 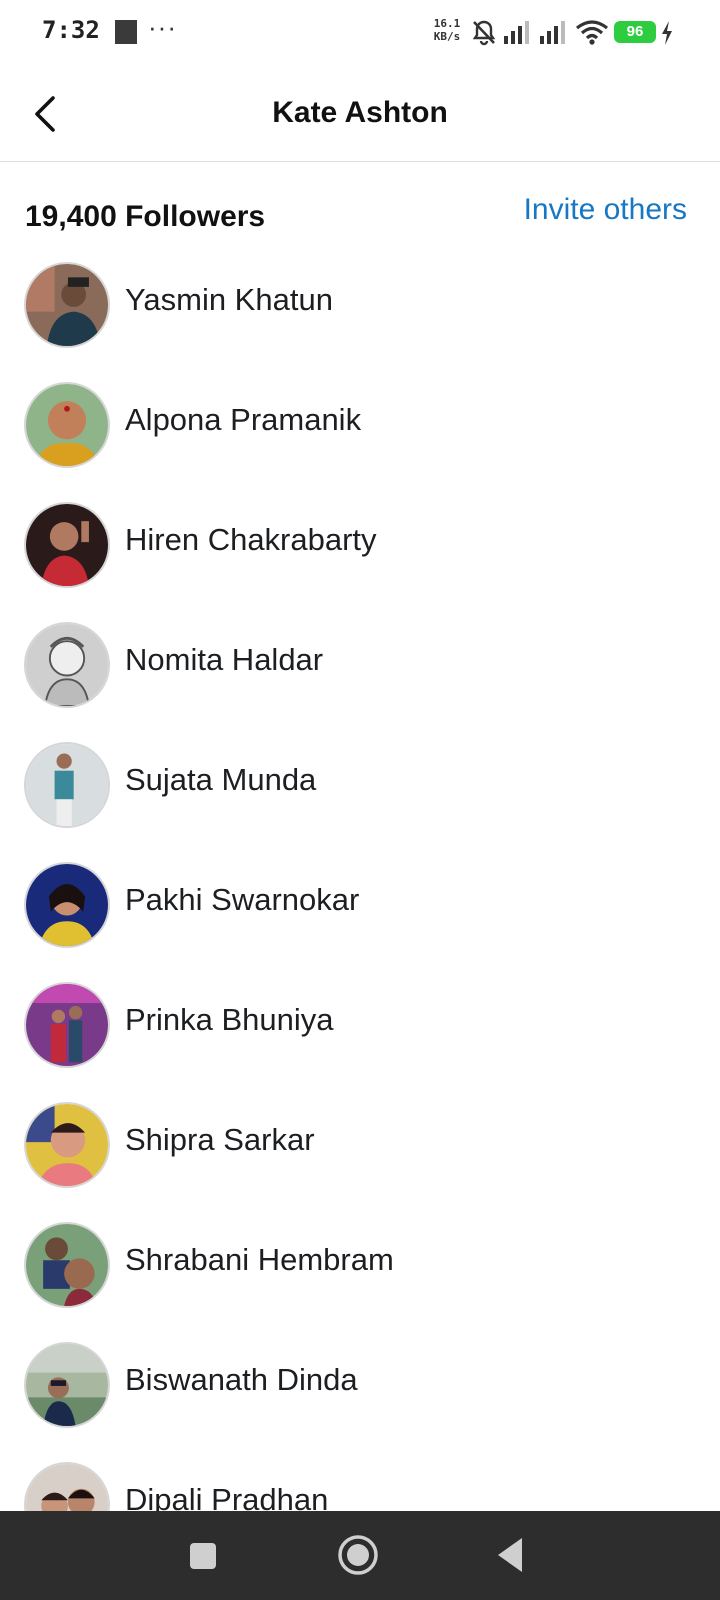 What do you see at coordinates (162, 27) in the screenshot?
I see `more-notifications-icon: ···` at bounding box center [162, 27].